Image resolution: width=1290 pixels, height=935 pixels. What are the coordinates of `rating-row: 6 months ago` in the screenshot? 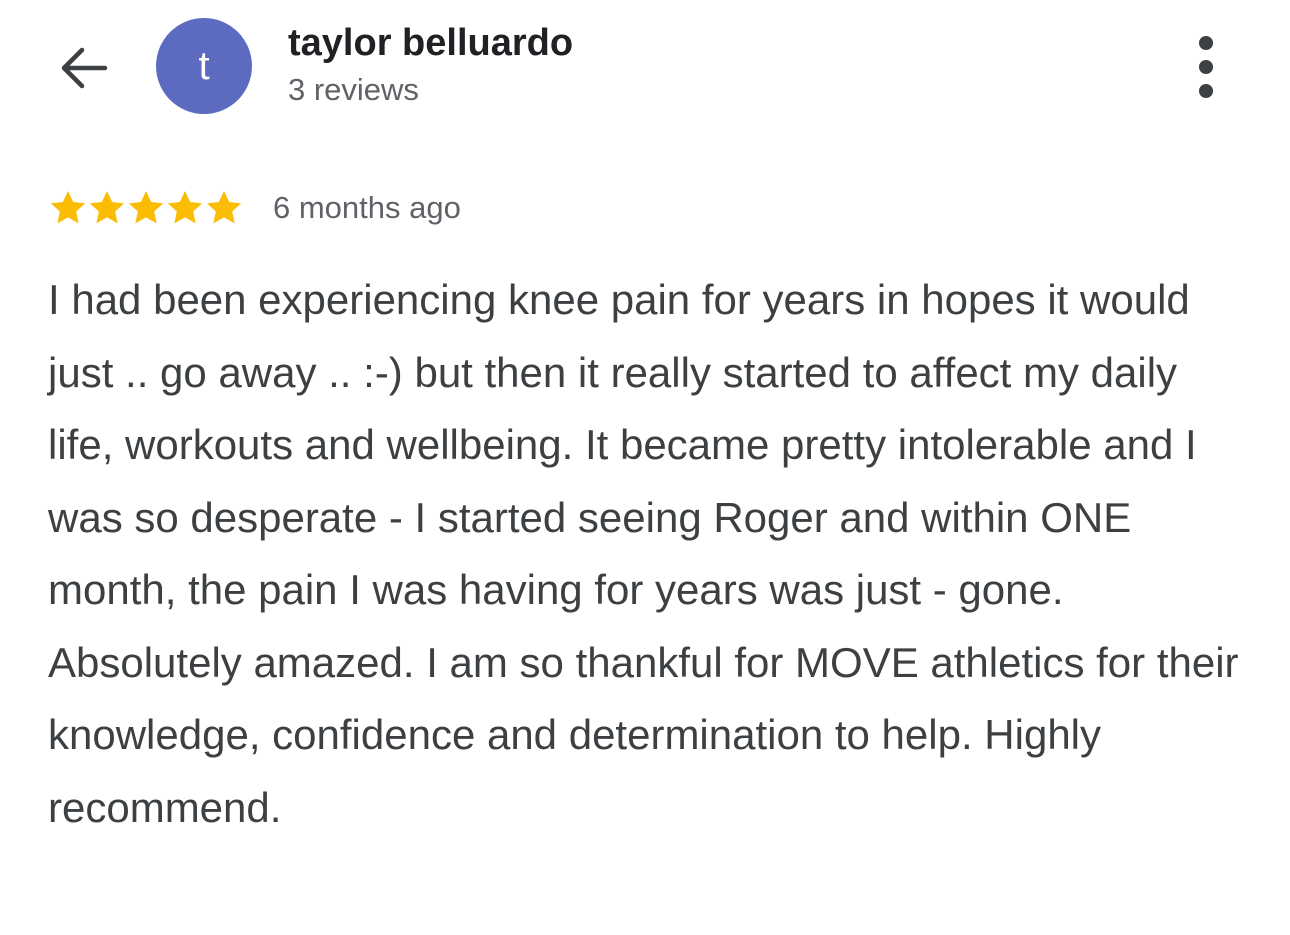 It's located at (254, 208).